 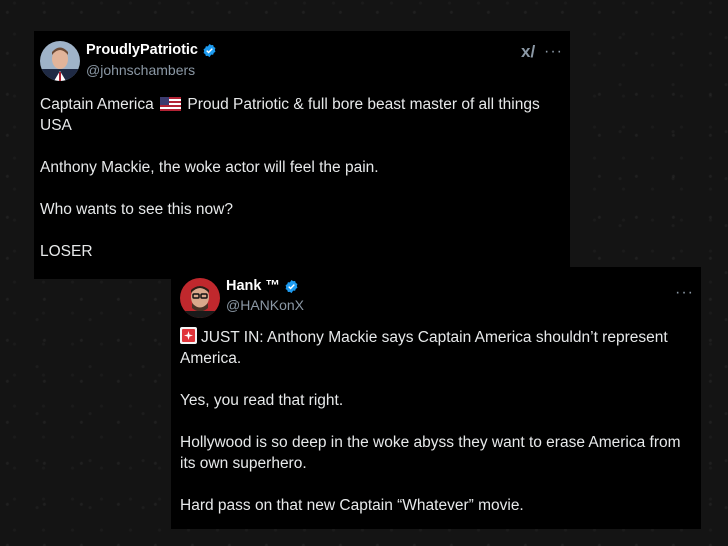 What do you see at coordinates (66, 251) in the screenshot?
I see `tweet-paragraph: LOSER` at bounding box center [66, 251].